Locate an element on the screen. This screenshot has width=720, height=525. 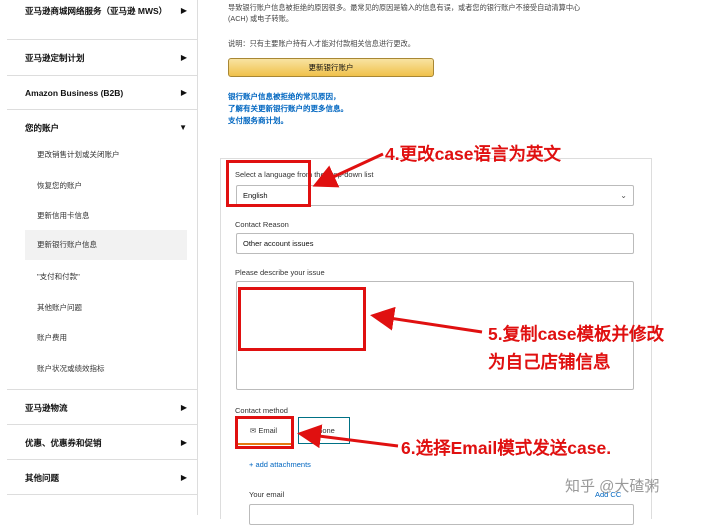
arrow-step4 is located at coordinates (348, 170).